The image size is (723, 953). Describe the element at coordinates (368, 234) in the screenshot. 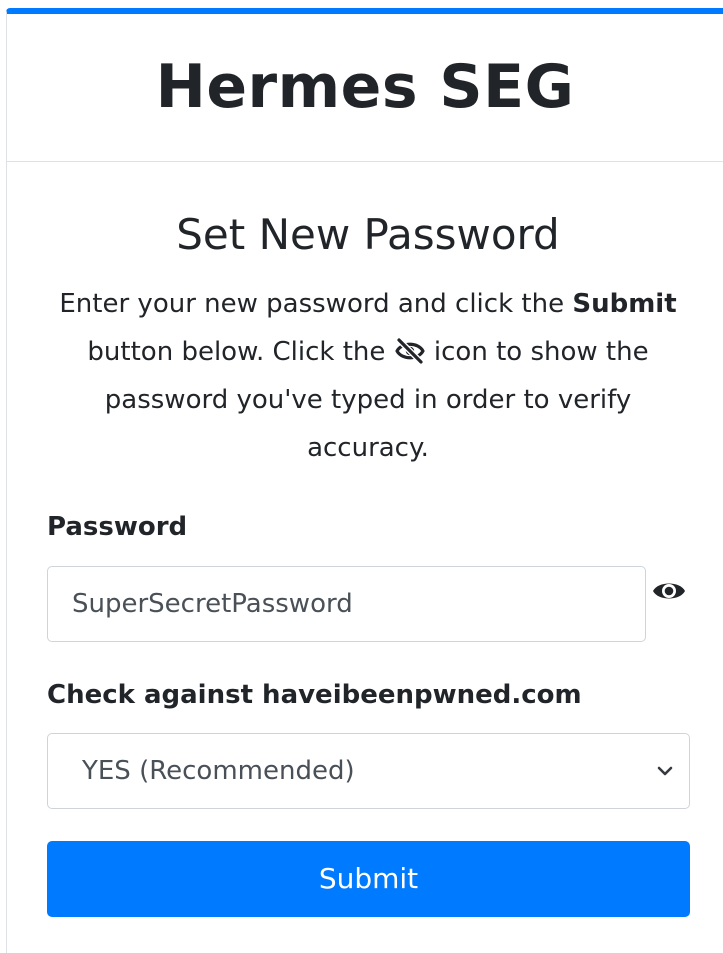

I see `page-title: Set New Password` at that location.